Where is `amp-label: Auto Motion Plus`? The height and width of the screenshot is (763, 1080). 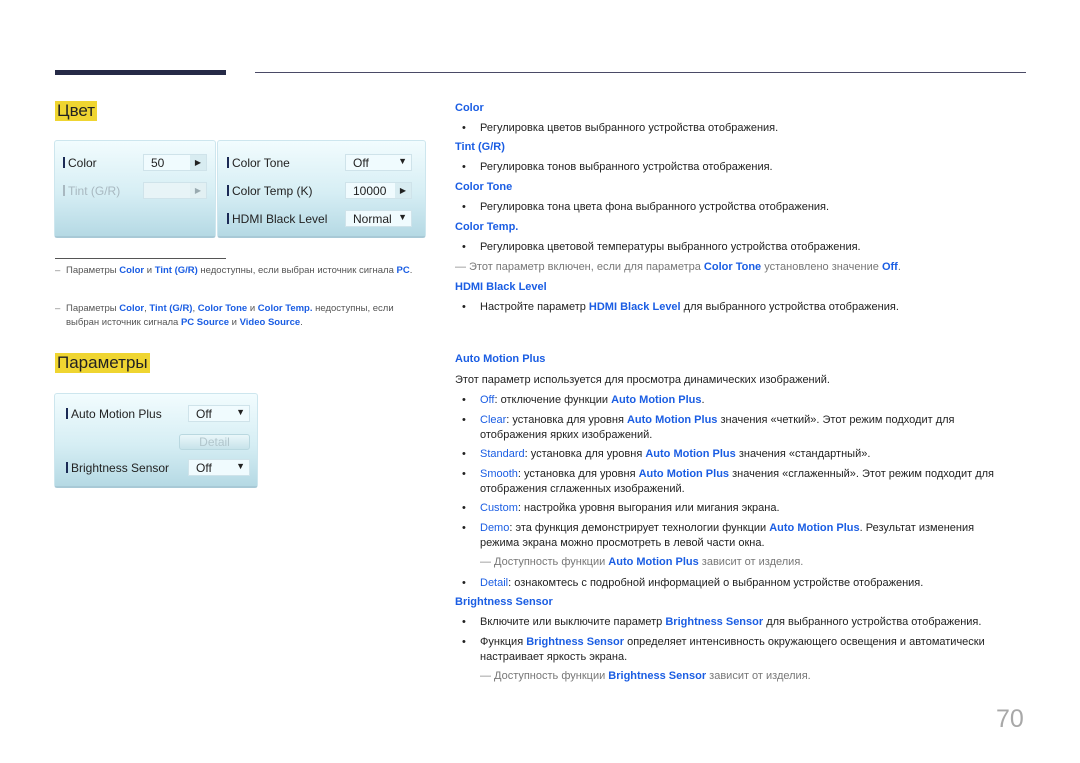
amp-label: Auto Motion Plus is located at coordinates (114, 414).